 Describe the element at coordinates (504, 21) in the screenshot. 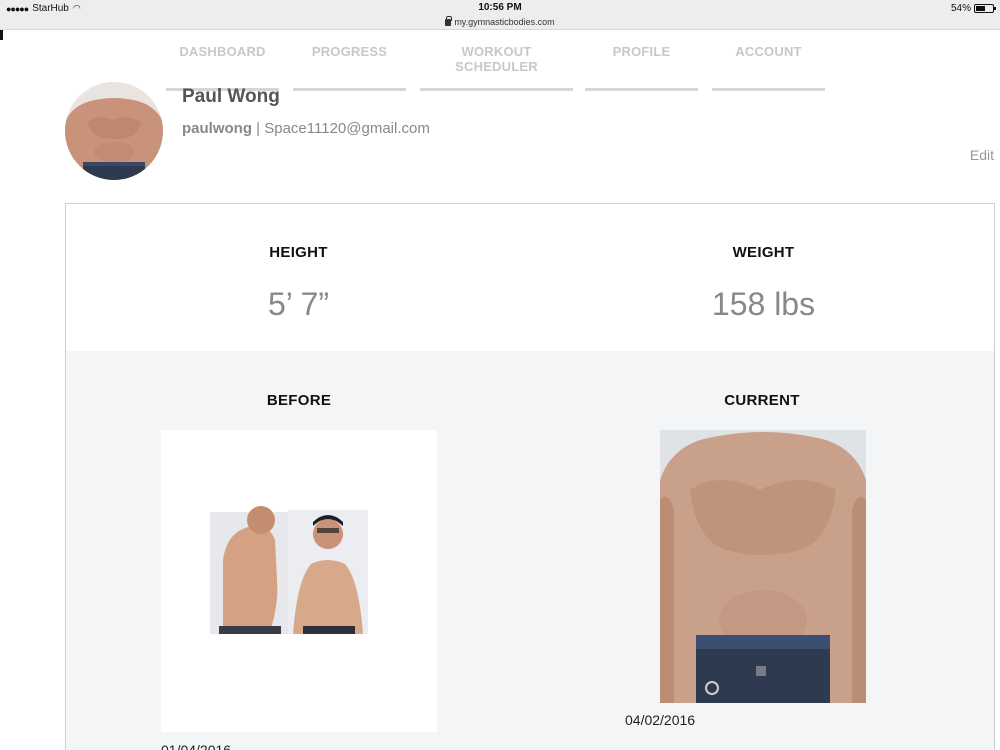

I see `url-text: my.gymnasticbodies.com` at that location.